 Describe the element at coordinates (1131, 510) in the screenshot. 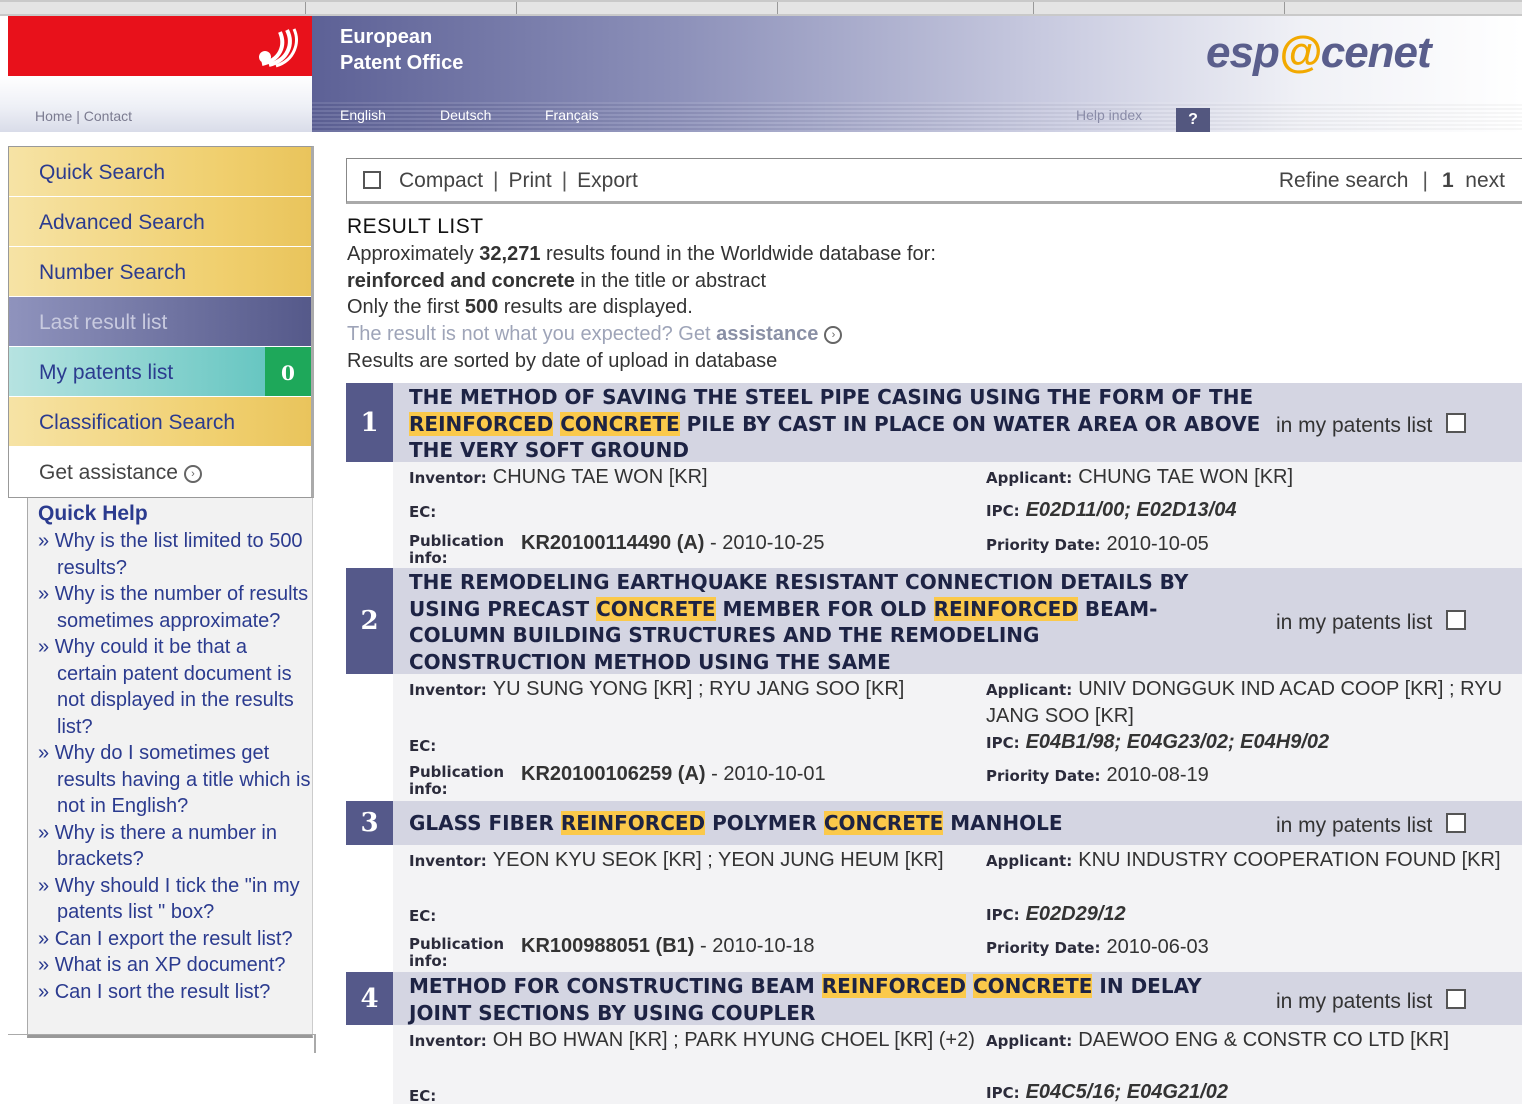

I see `ipc-link: E02D11/00; E02D13/04` at that location.